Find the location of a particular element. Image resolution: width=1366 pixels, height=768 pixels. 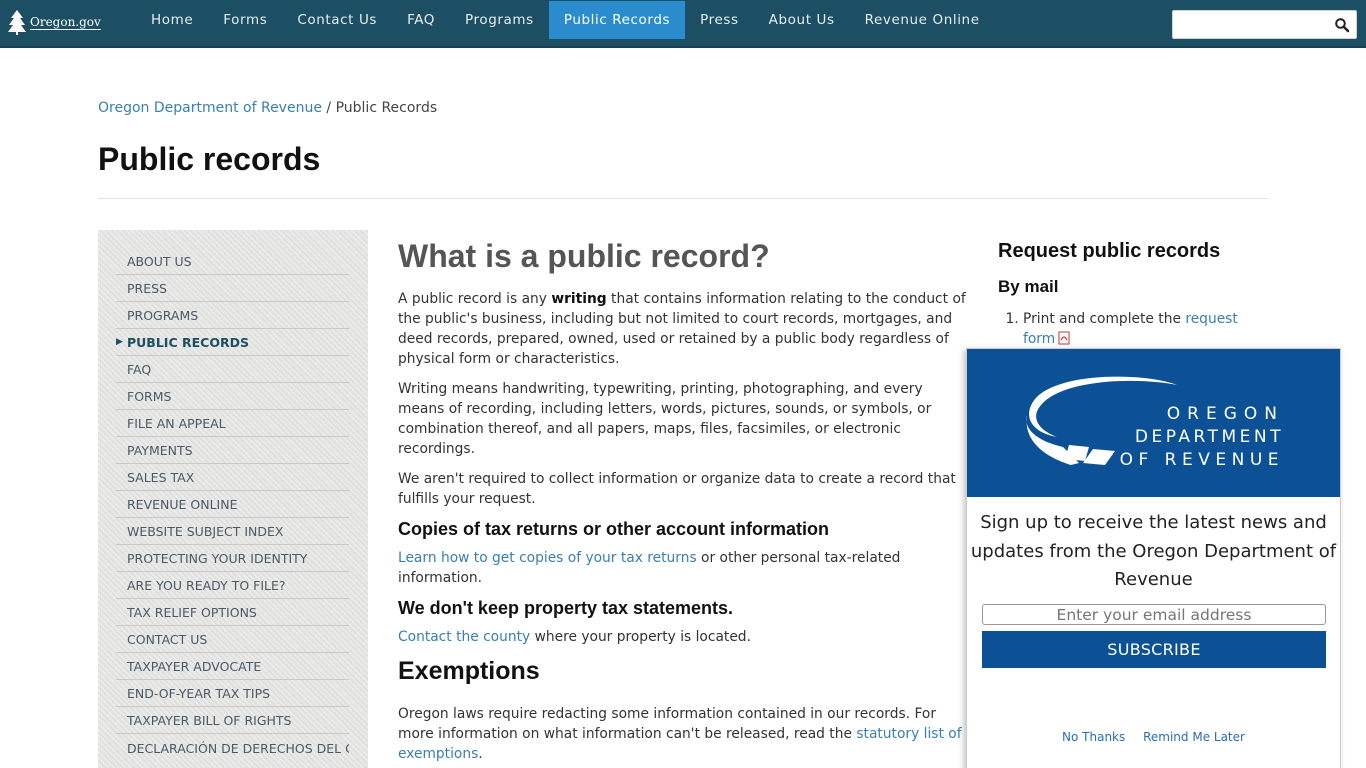

sidebar-item-protecting-your-identity: PROTECTING YOUR IDENTITY is located at coordinates (232, 558).